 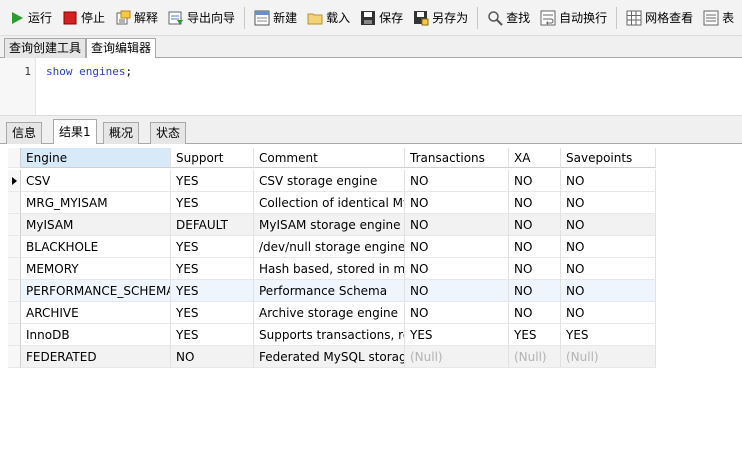 I want to click on cell-engine: PERFORMANCE_SCHEMA, so click(x=96, y=291).